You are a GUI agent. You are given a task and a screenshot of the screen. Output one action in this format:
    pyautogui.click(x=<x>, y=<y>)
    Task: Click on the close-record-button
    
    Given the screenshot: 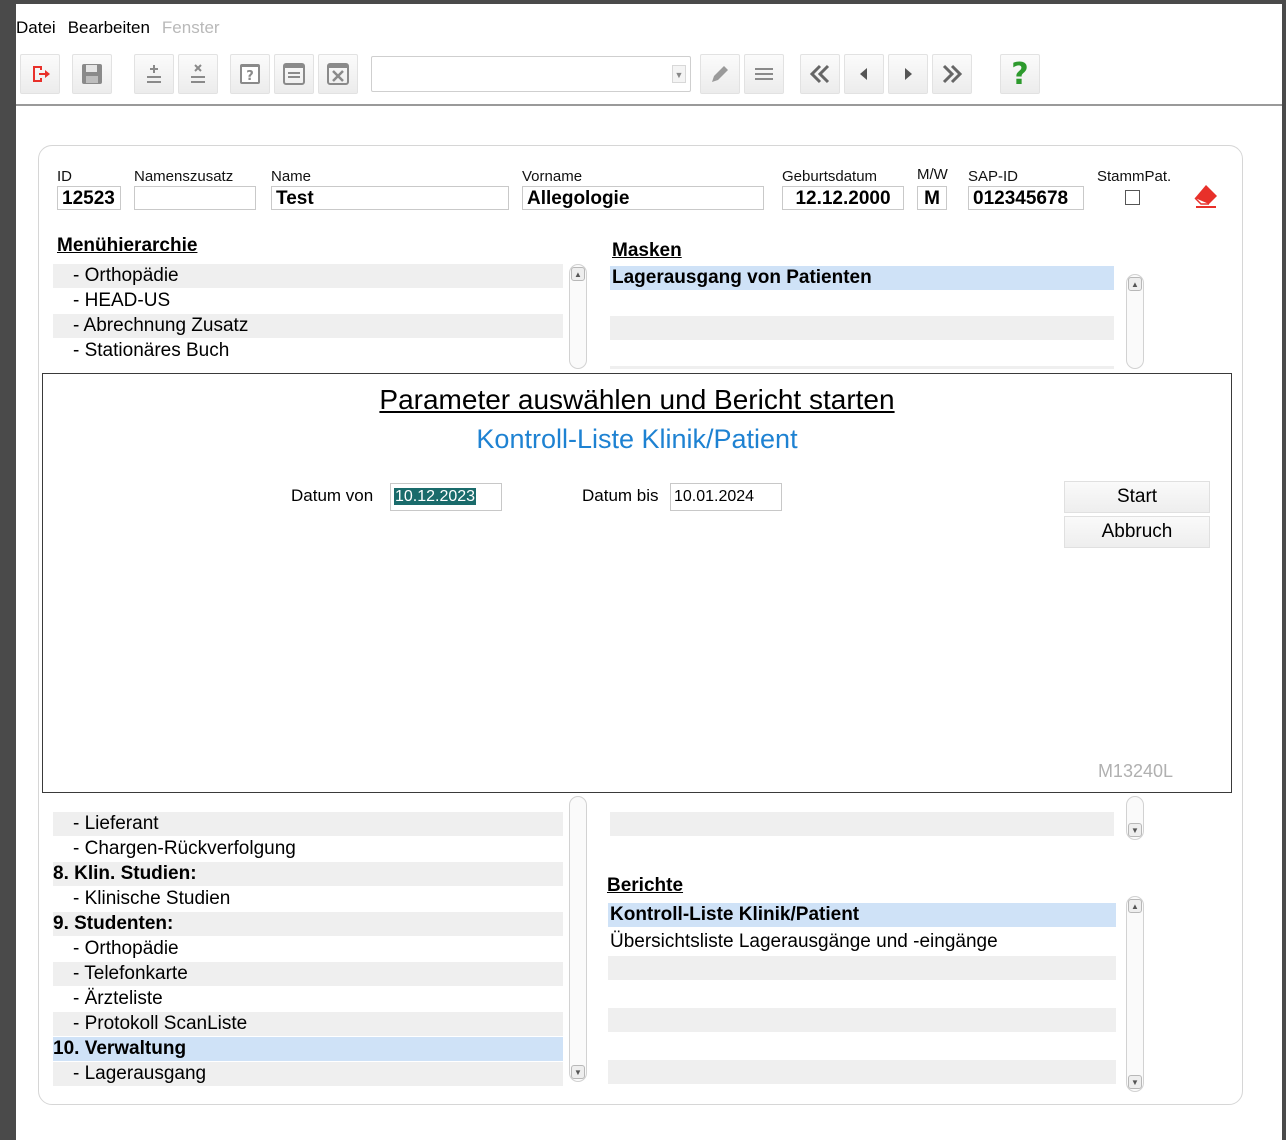 What is the action you would take?
    pyautogui.click(x=338, y=74)
    